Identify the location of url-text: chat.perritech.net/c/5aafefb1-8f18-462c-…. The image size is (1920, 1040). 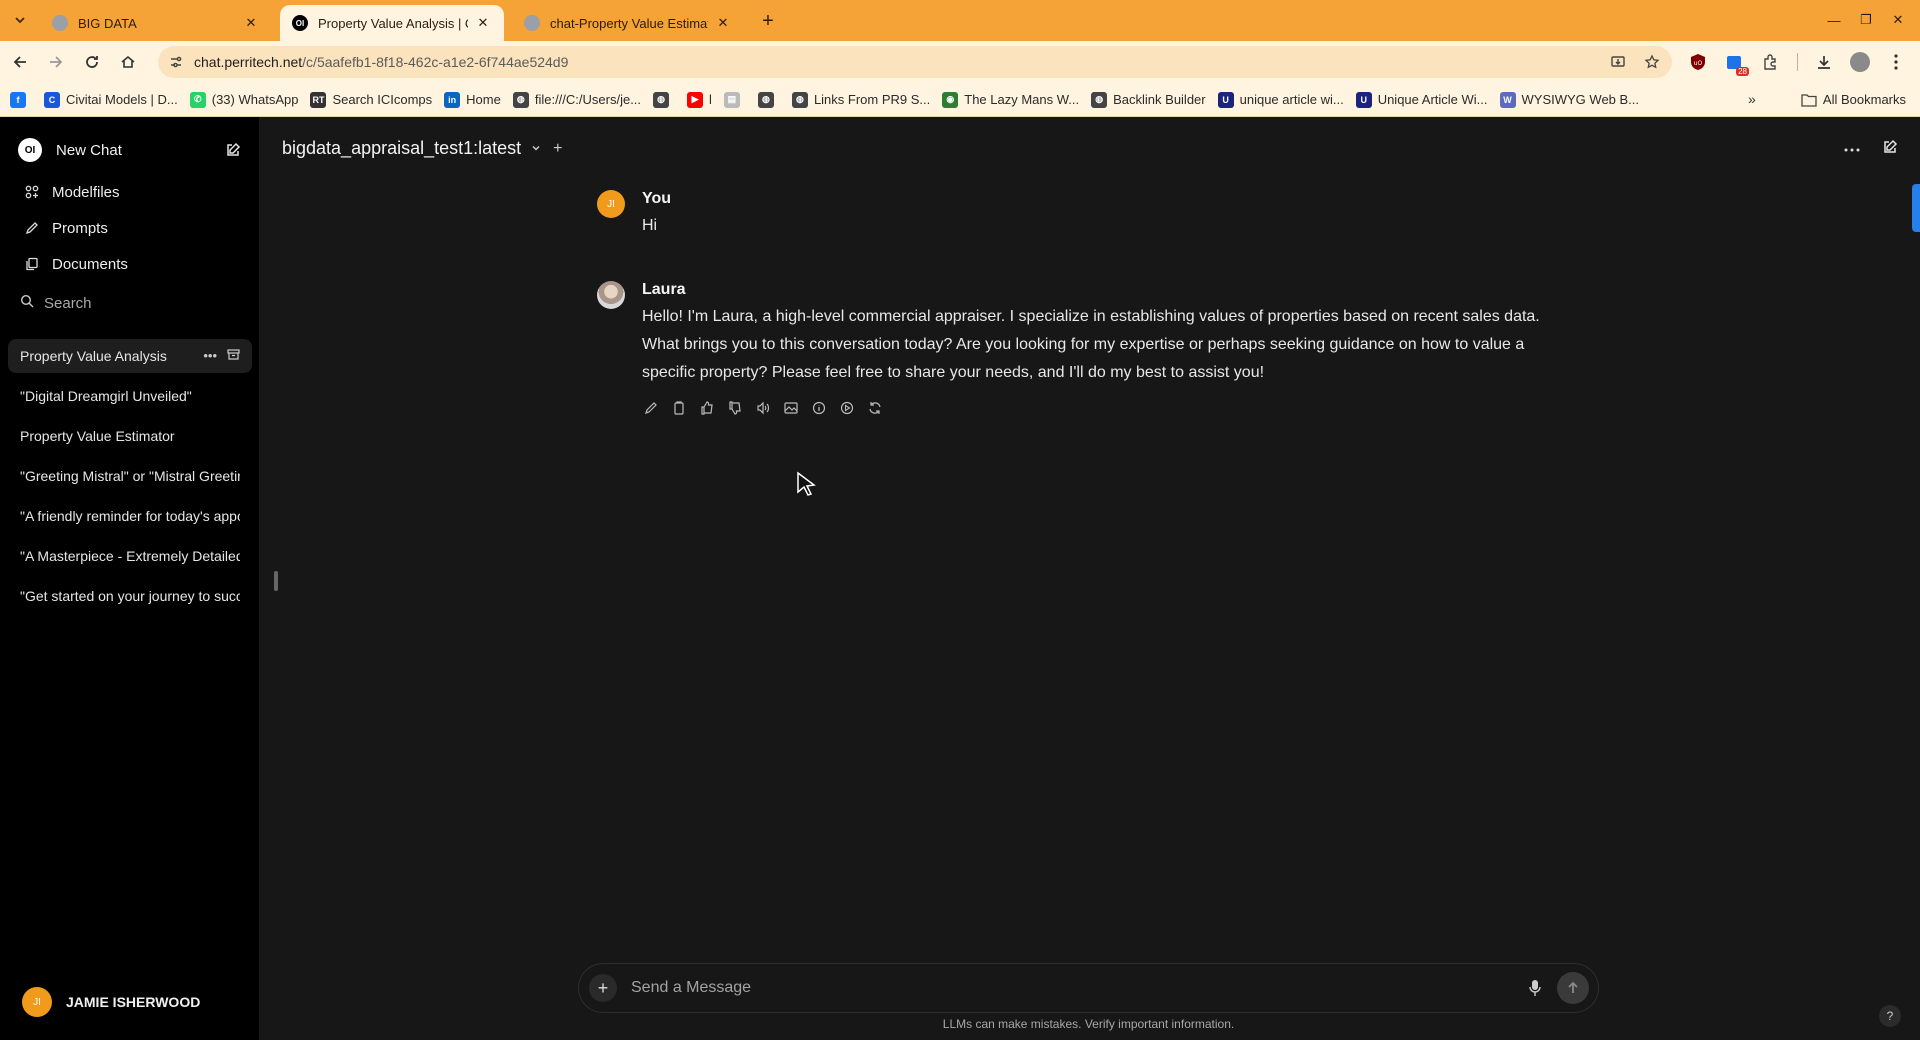
(899, 62).